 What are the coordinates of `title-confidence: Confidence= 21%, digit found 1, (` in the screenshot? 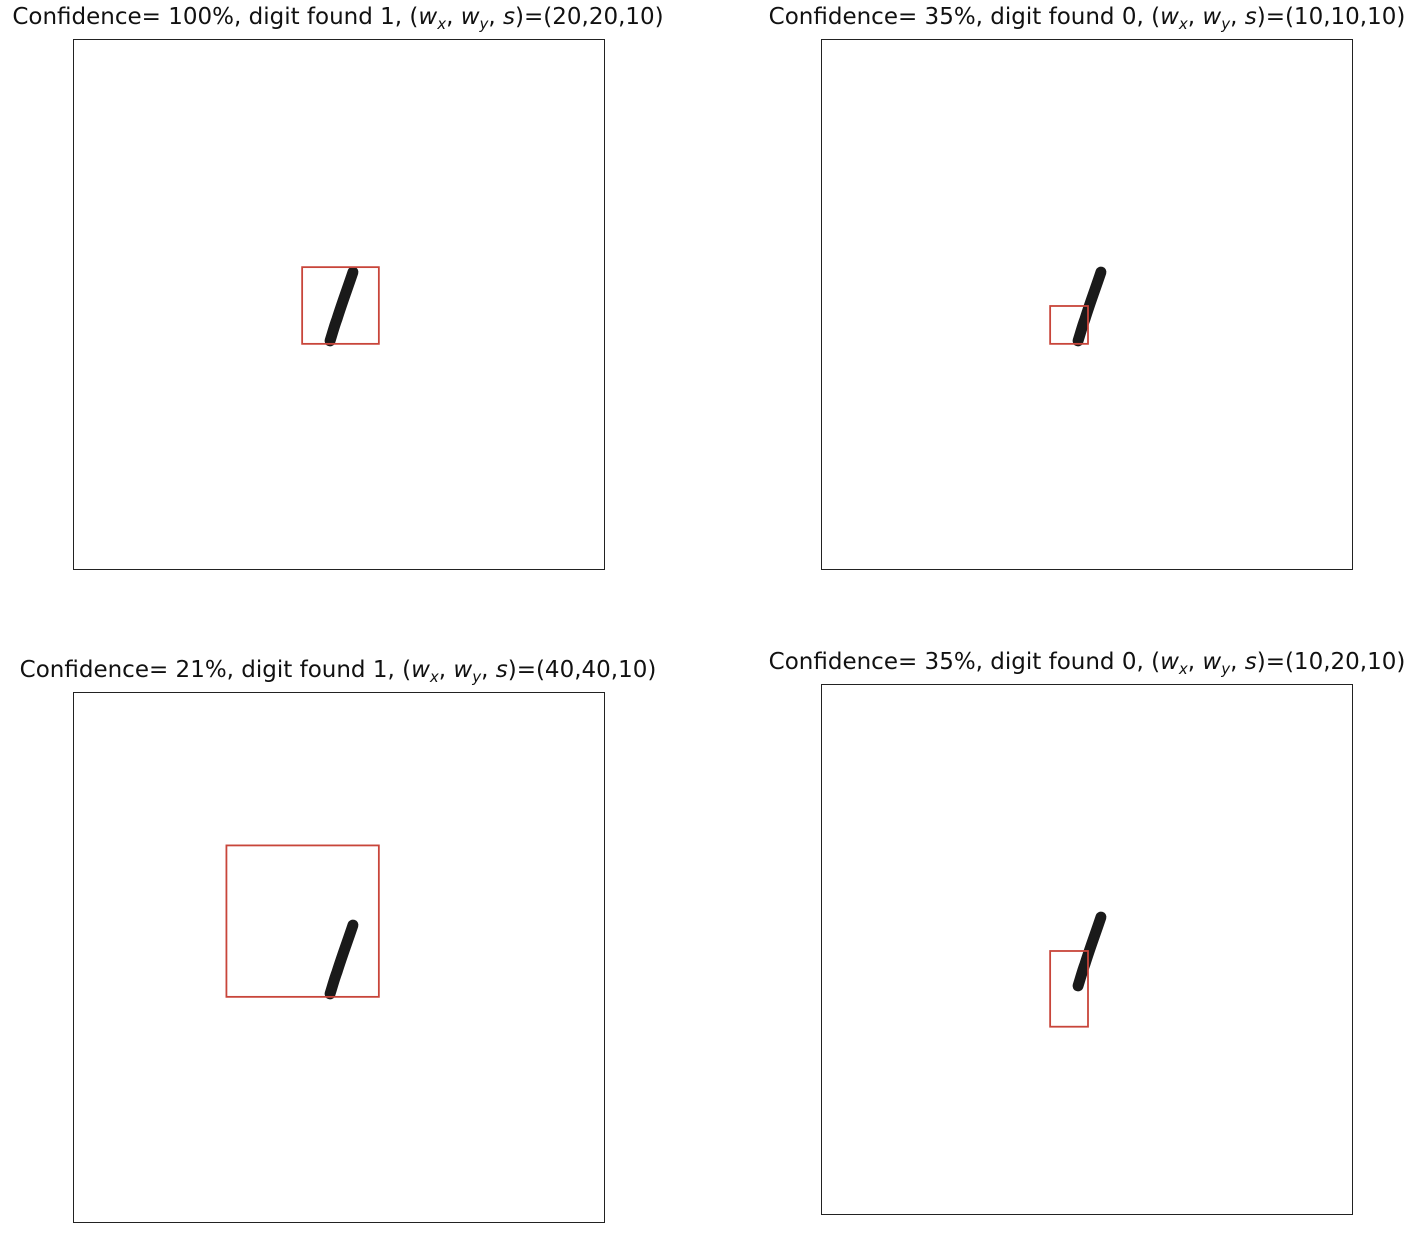 It's located at (215, 670).